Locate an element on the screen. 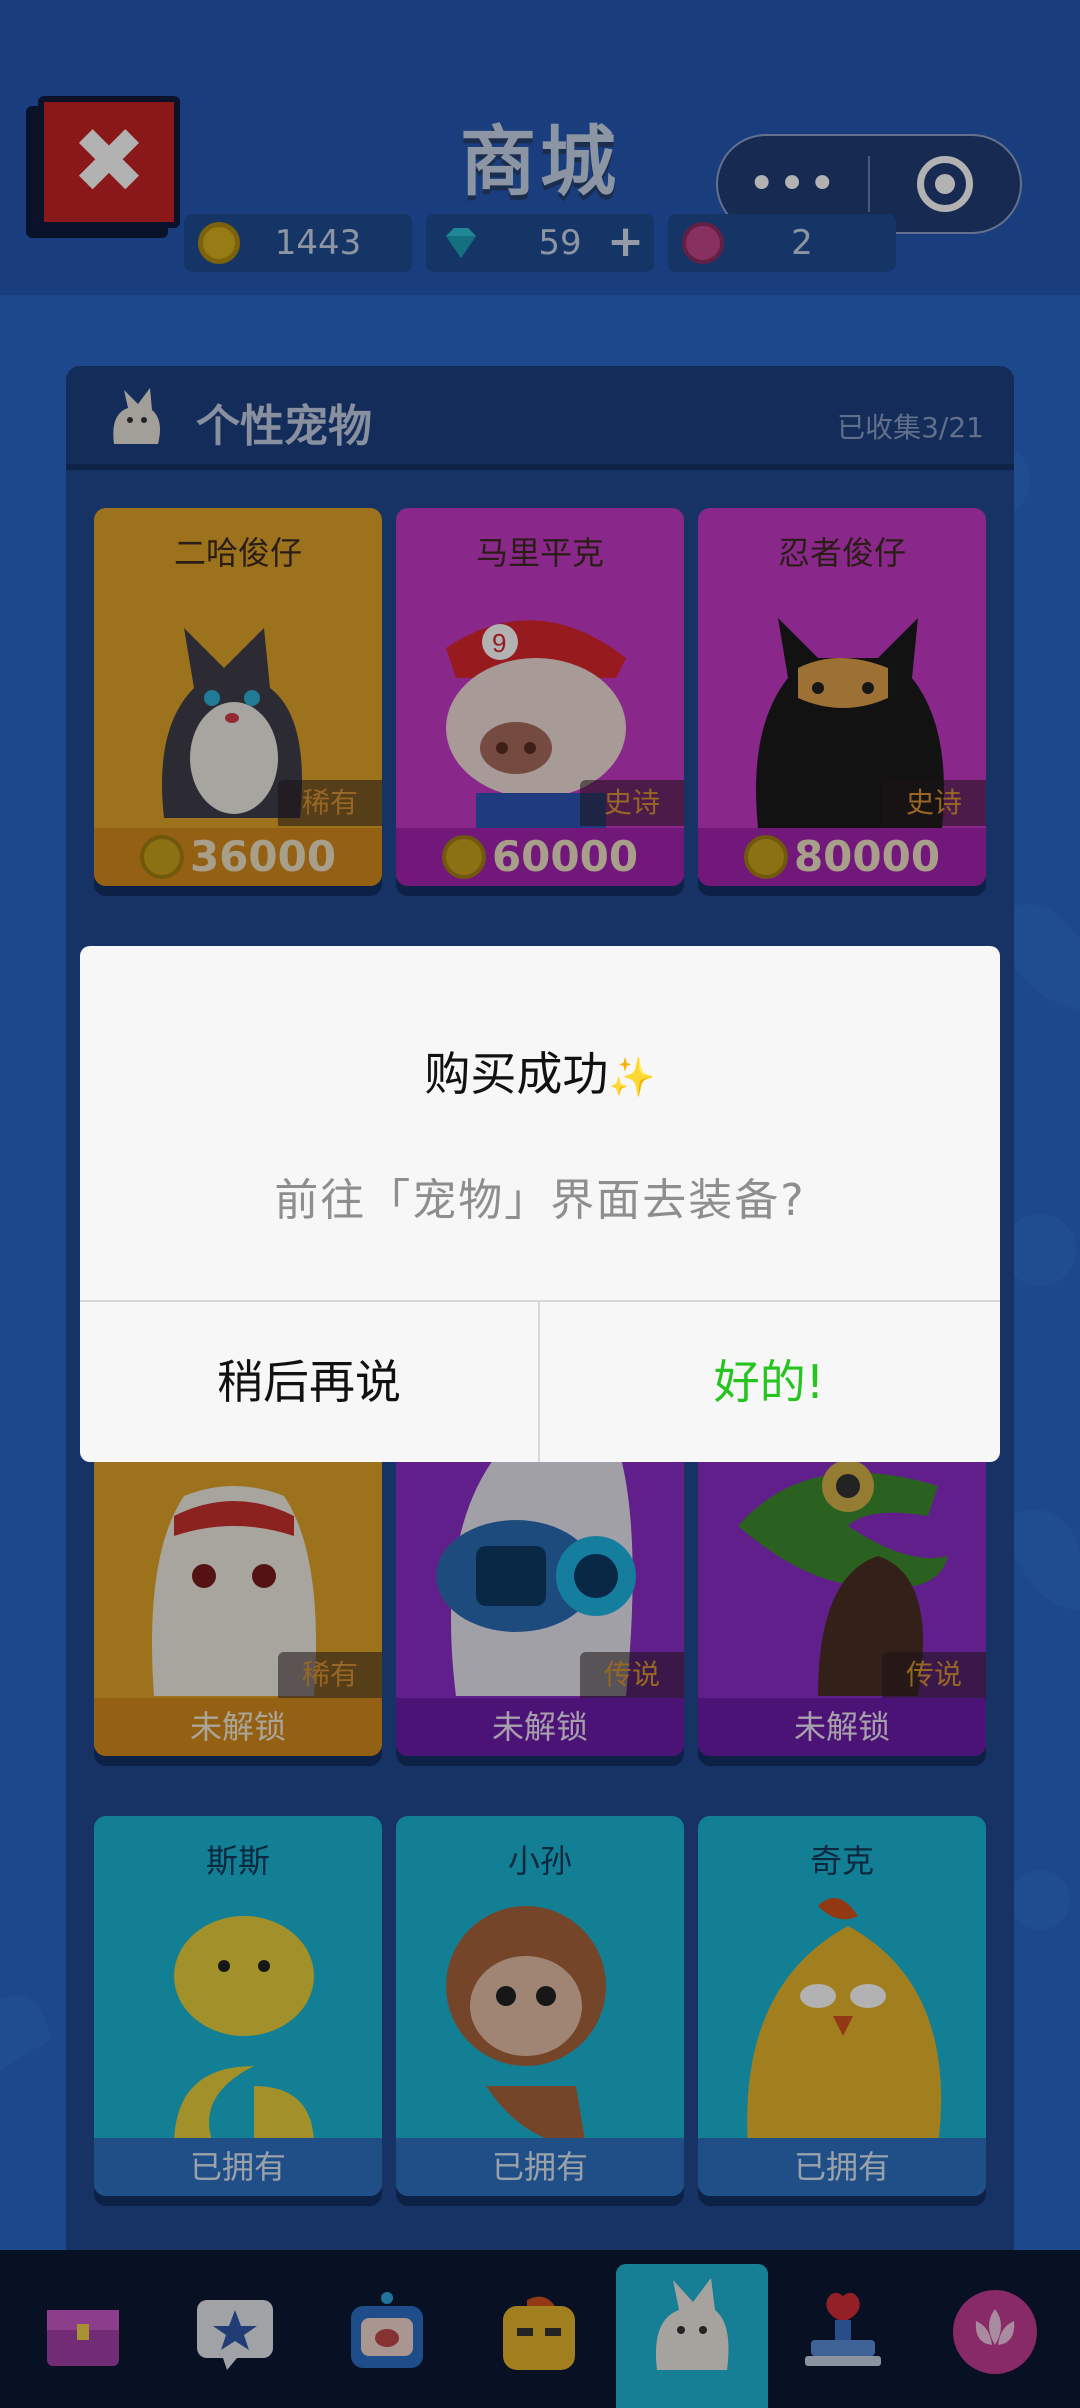 The image size is (1080, 2408). ok-button: 好的! is located at coordinates (769, 1382).